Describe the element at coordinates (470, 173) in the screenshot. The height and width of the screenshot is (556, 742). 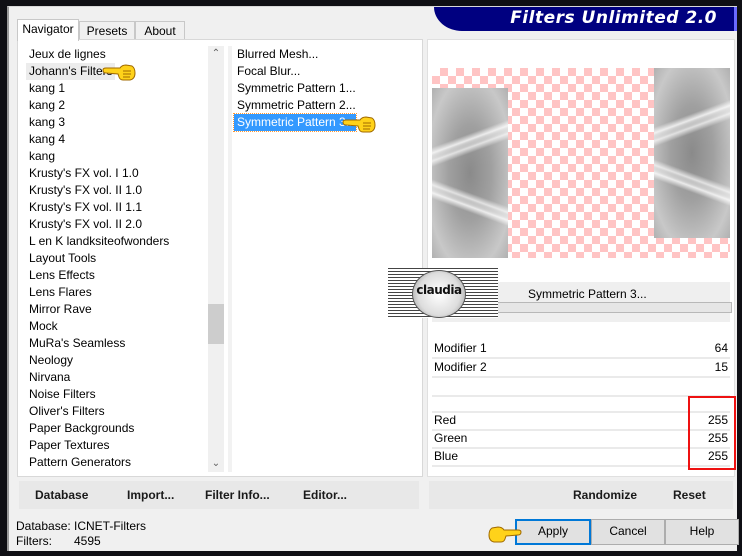
I see `preview-pattern-left` at that location.